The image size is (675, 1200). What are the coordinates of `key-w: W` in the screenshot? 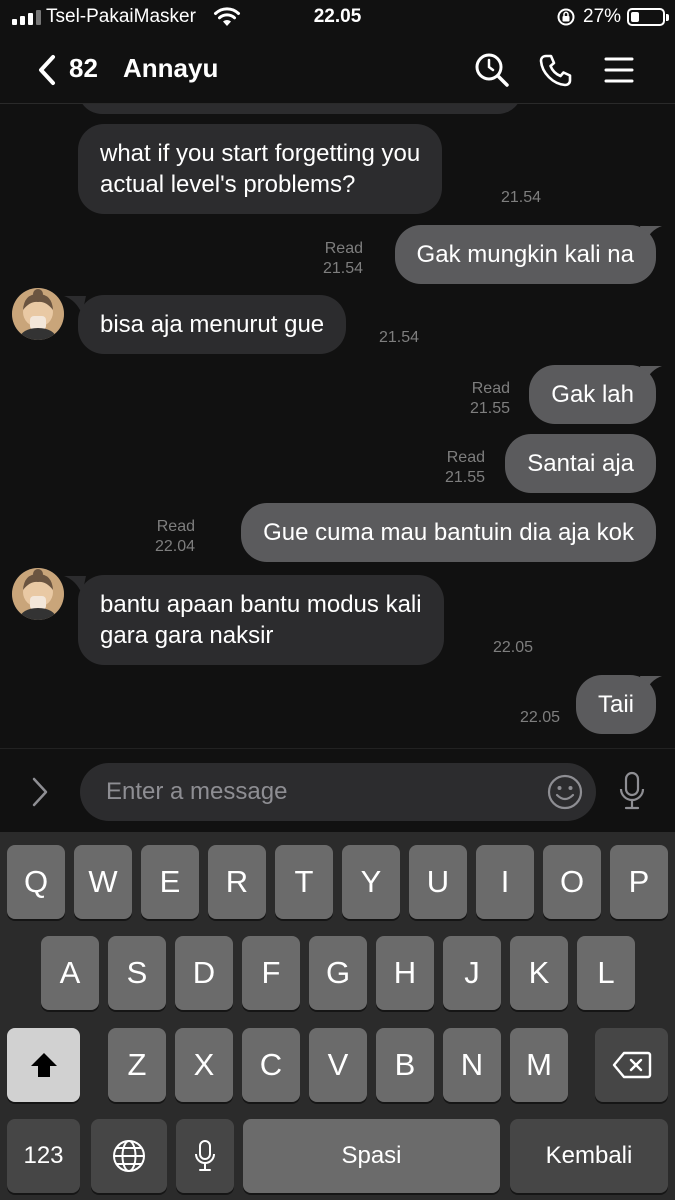 It's located at (103, 882).